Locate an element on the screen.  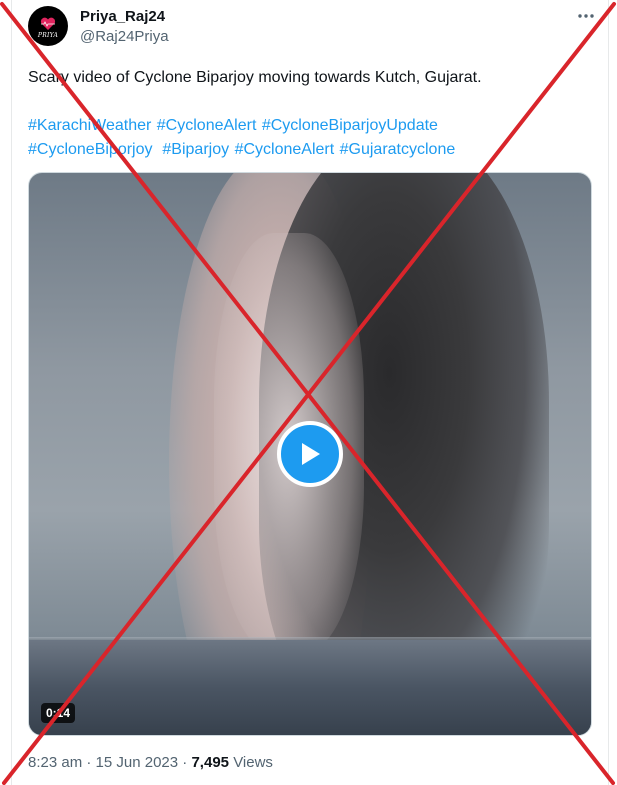
hashtag-link: #CycloneBiporjoy is located at coordinates (90, 149).